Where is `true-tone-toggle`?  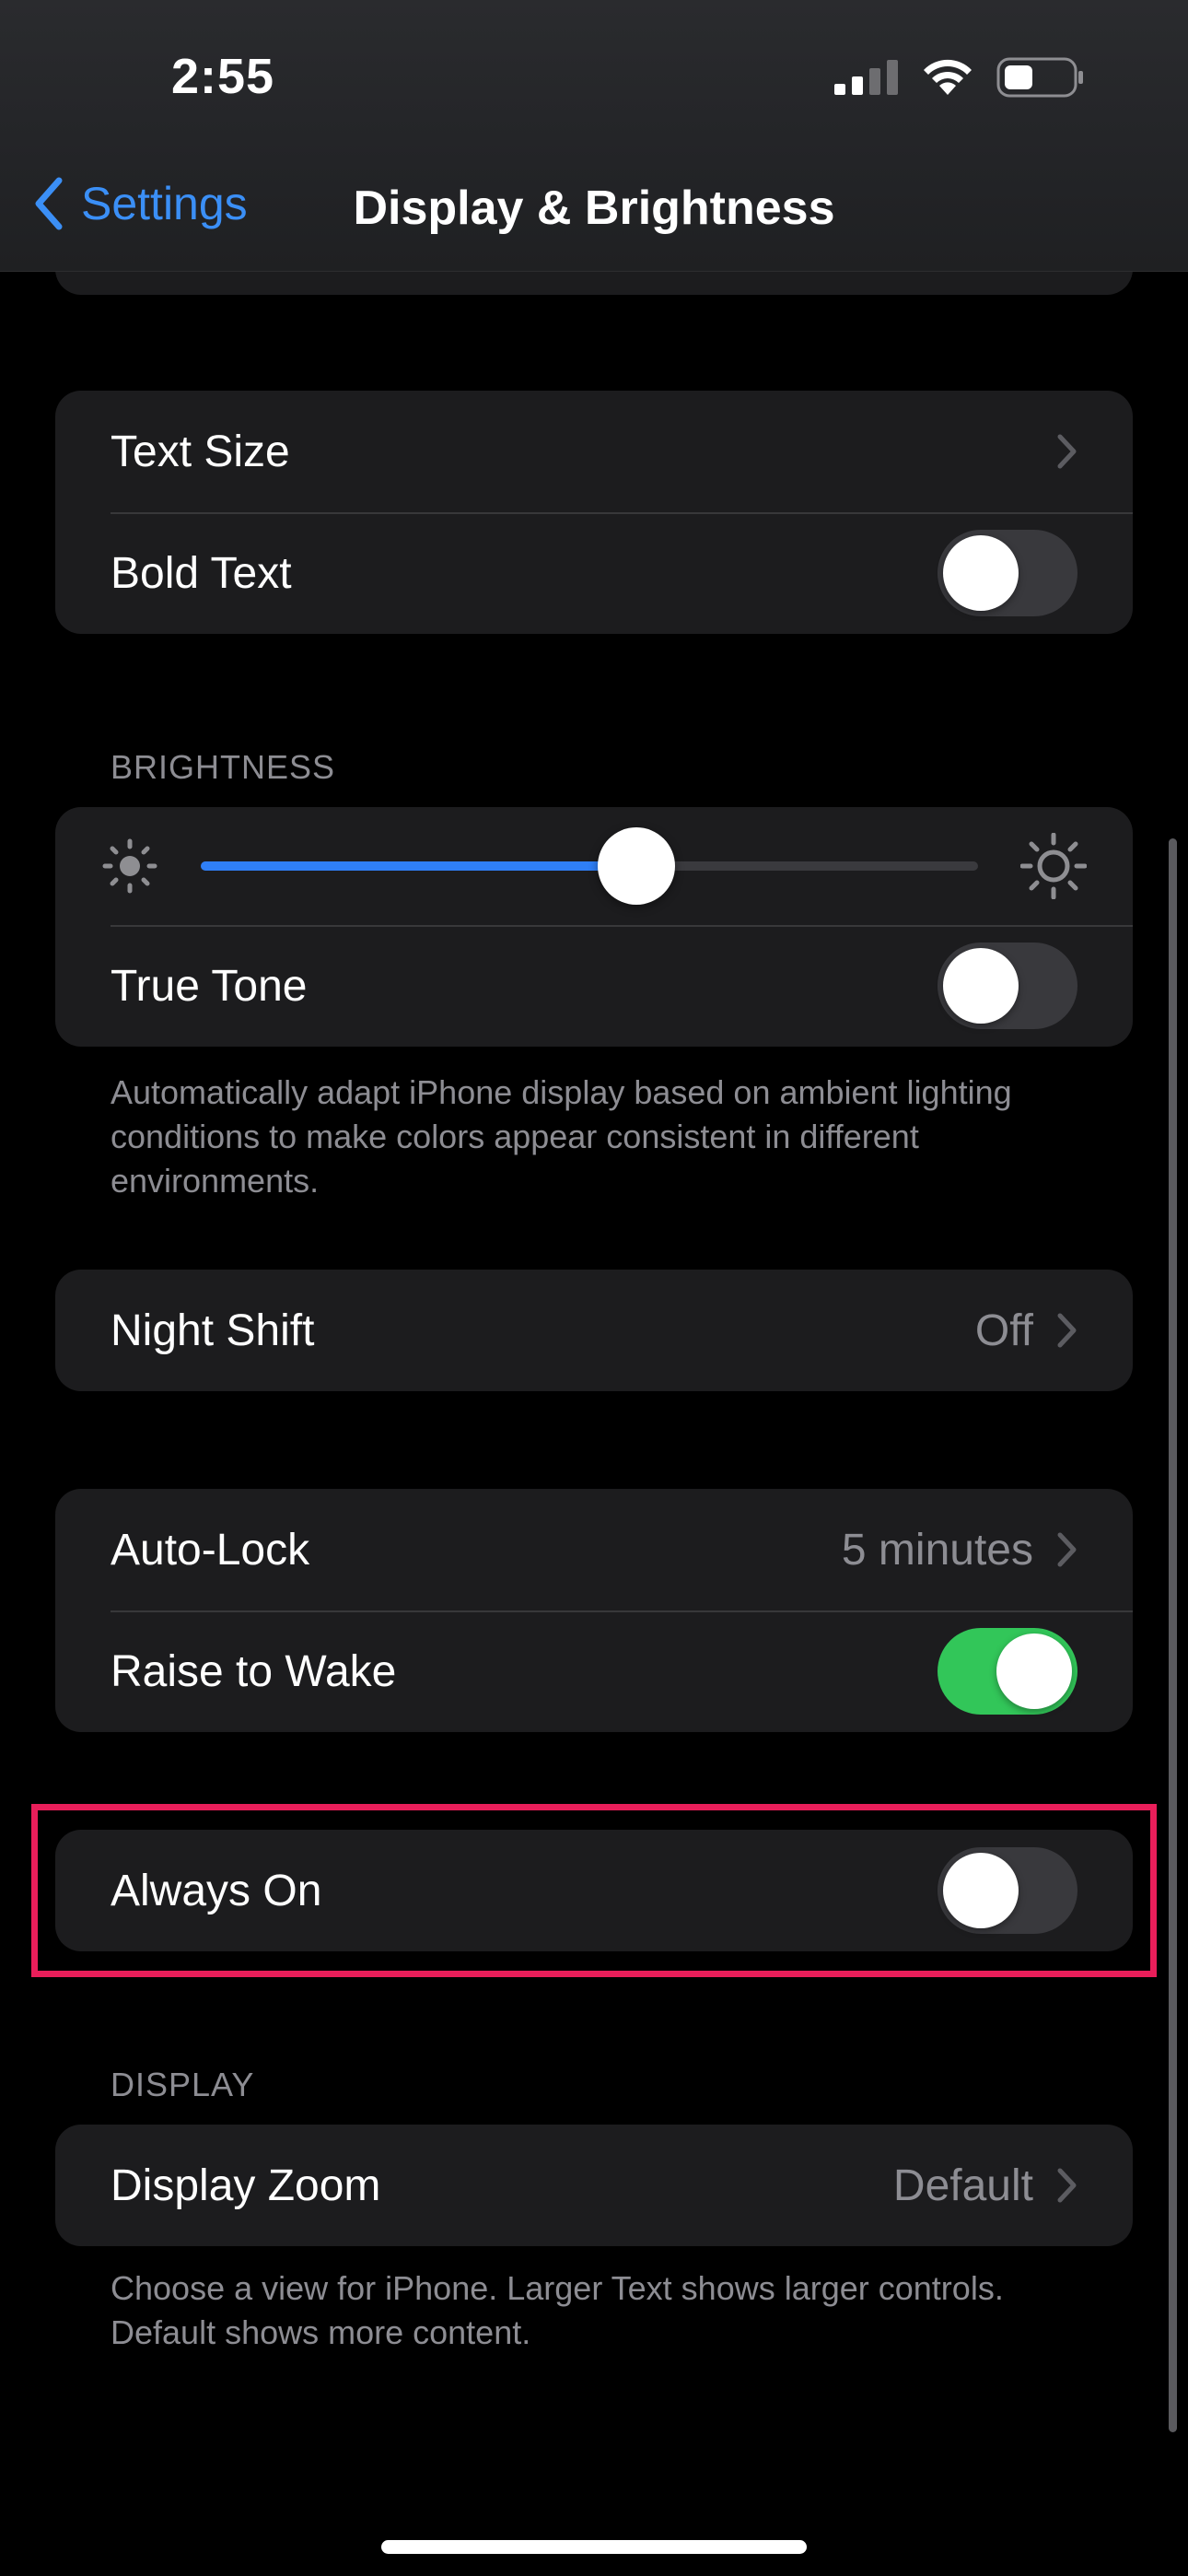
true-tone-toggle is located at coordinates (1007, 986).